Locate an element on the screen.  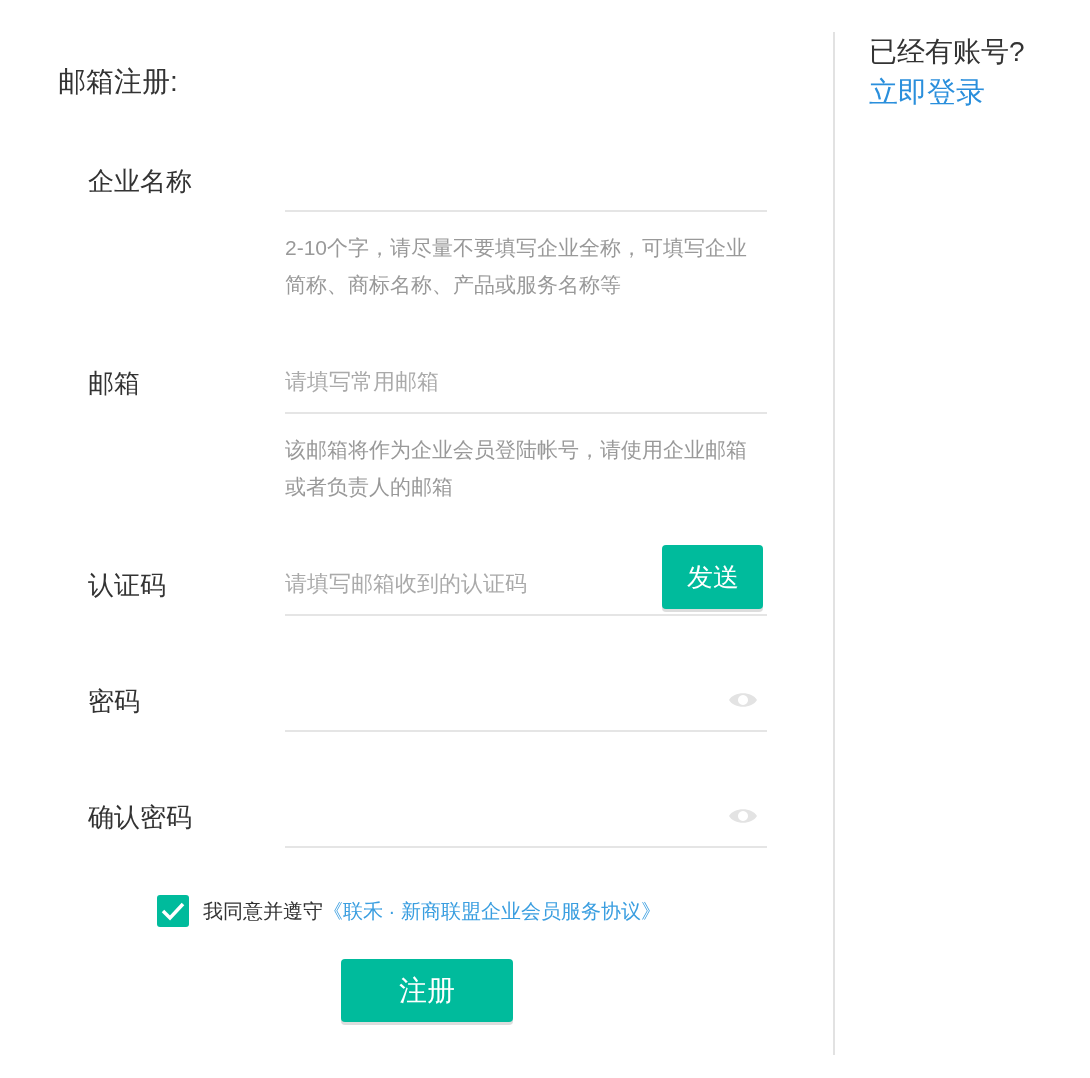
account-prompt: 已经有账号? is located at coordinates (947, 52).